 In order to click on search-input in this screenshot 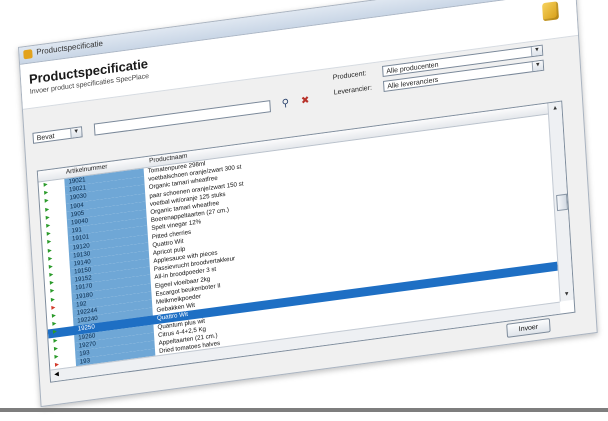, I will do `click(182, 118)`.